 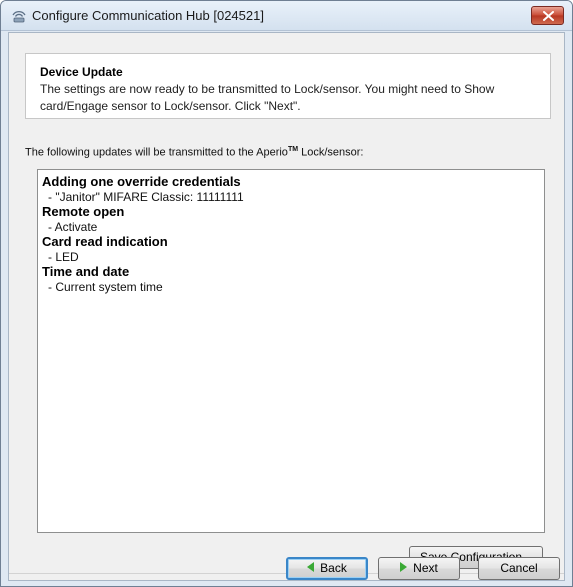 What do you see at coordinates (286, 16) in the screenshot?
I see `title-bar: Configure Communication Hub [024521]` at bounding box center [286, 16].